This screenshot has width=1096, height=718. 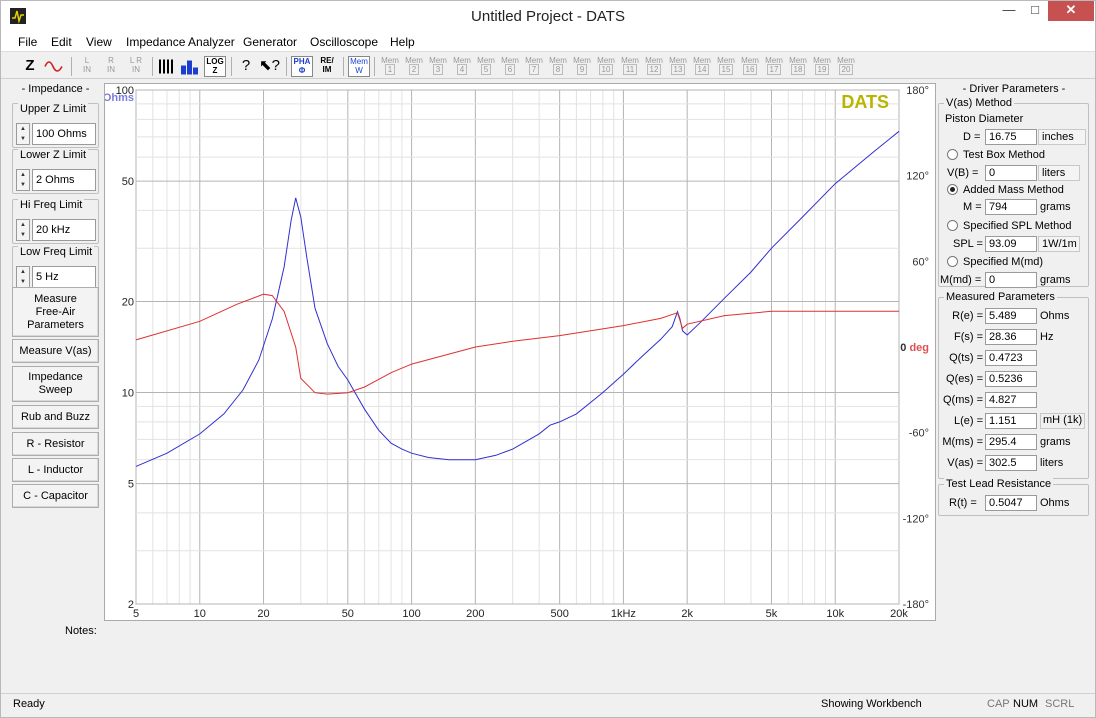 I want to click on spl-field: 93.09, so click(x=1011, y=244).